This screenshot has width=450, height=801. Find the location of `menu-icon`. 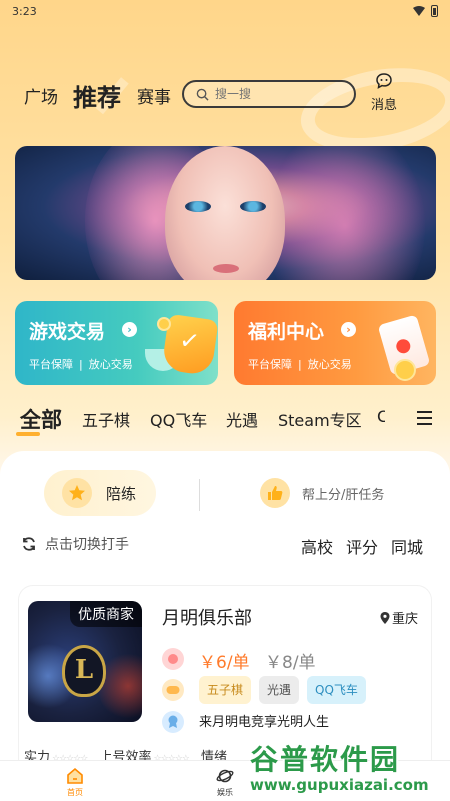

menu-icon is located at coordinates (424, 418).